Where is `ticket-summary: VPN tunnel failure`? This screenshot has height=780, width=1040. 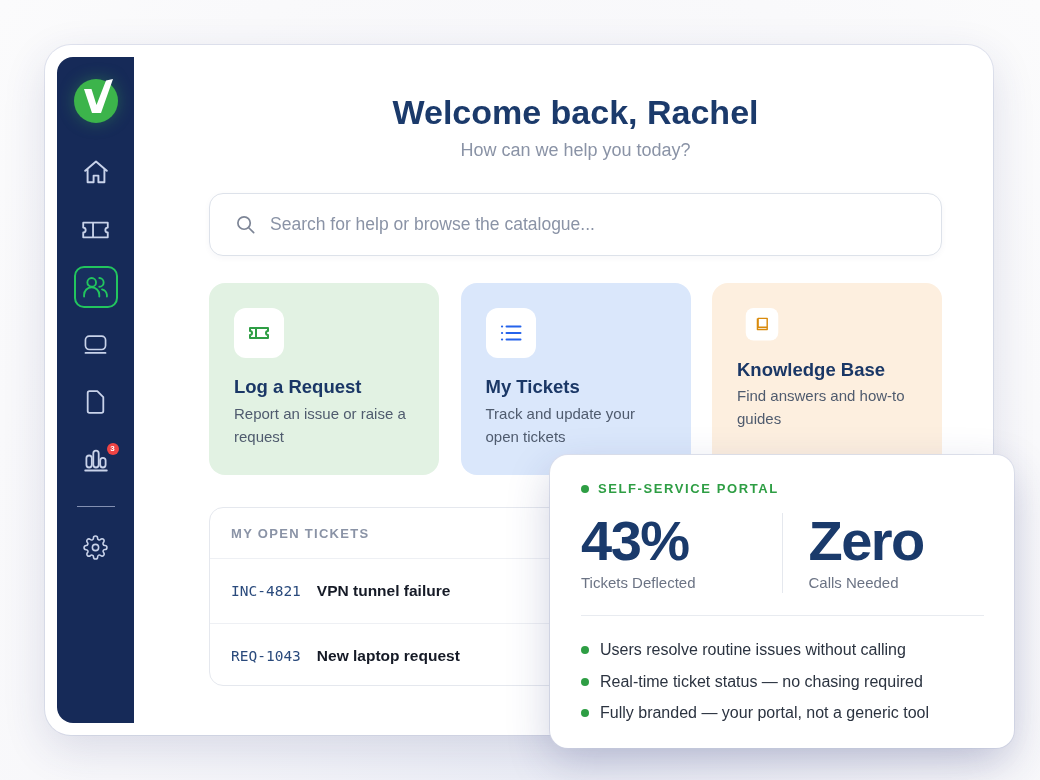
ticket-summary: VPN tunnel failure is located at coordinates (383, 591).